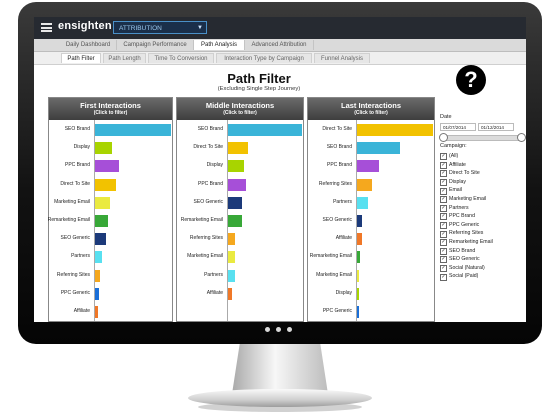  Describe the element at coordinates (482, 208) in the screenshot. I see `campaign-checkbox-partners: ✓ Partners` at that location.